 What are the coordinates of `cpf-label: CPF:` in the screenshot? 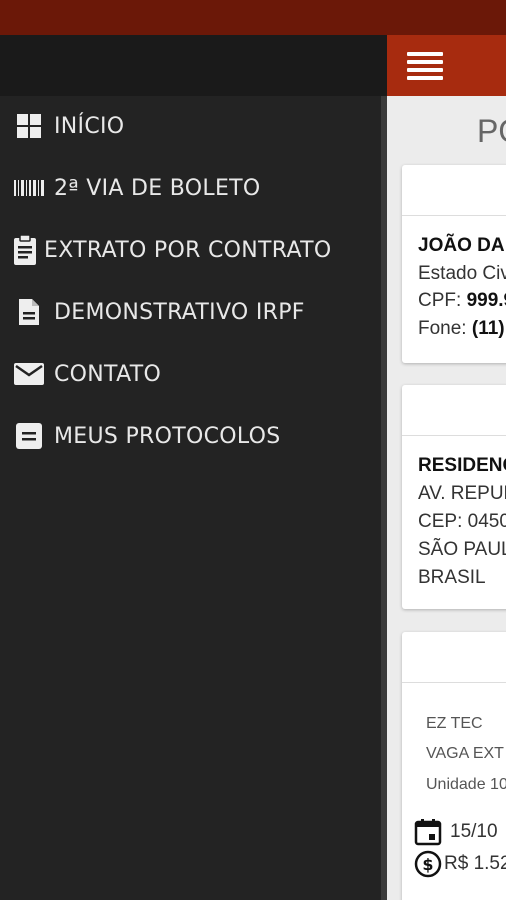 It's located at (440, 300).